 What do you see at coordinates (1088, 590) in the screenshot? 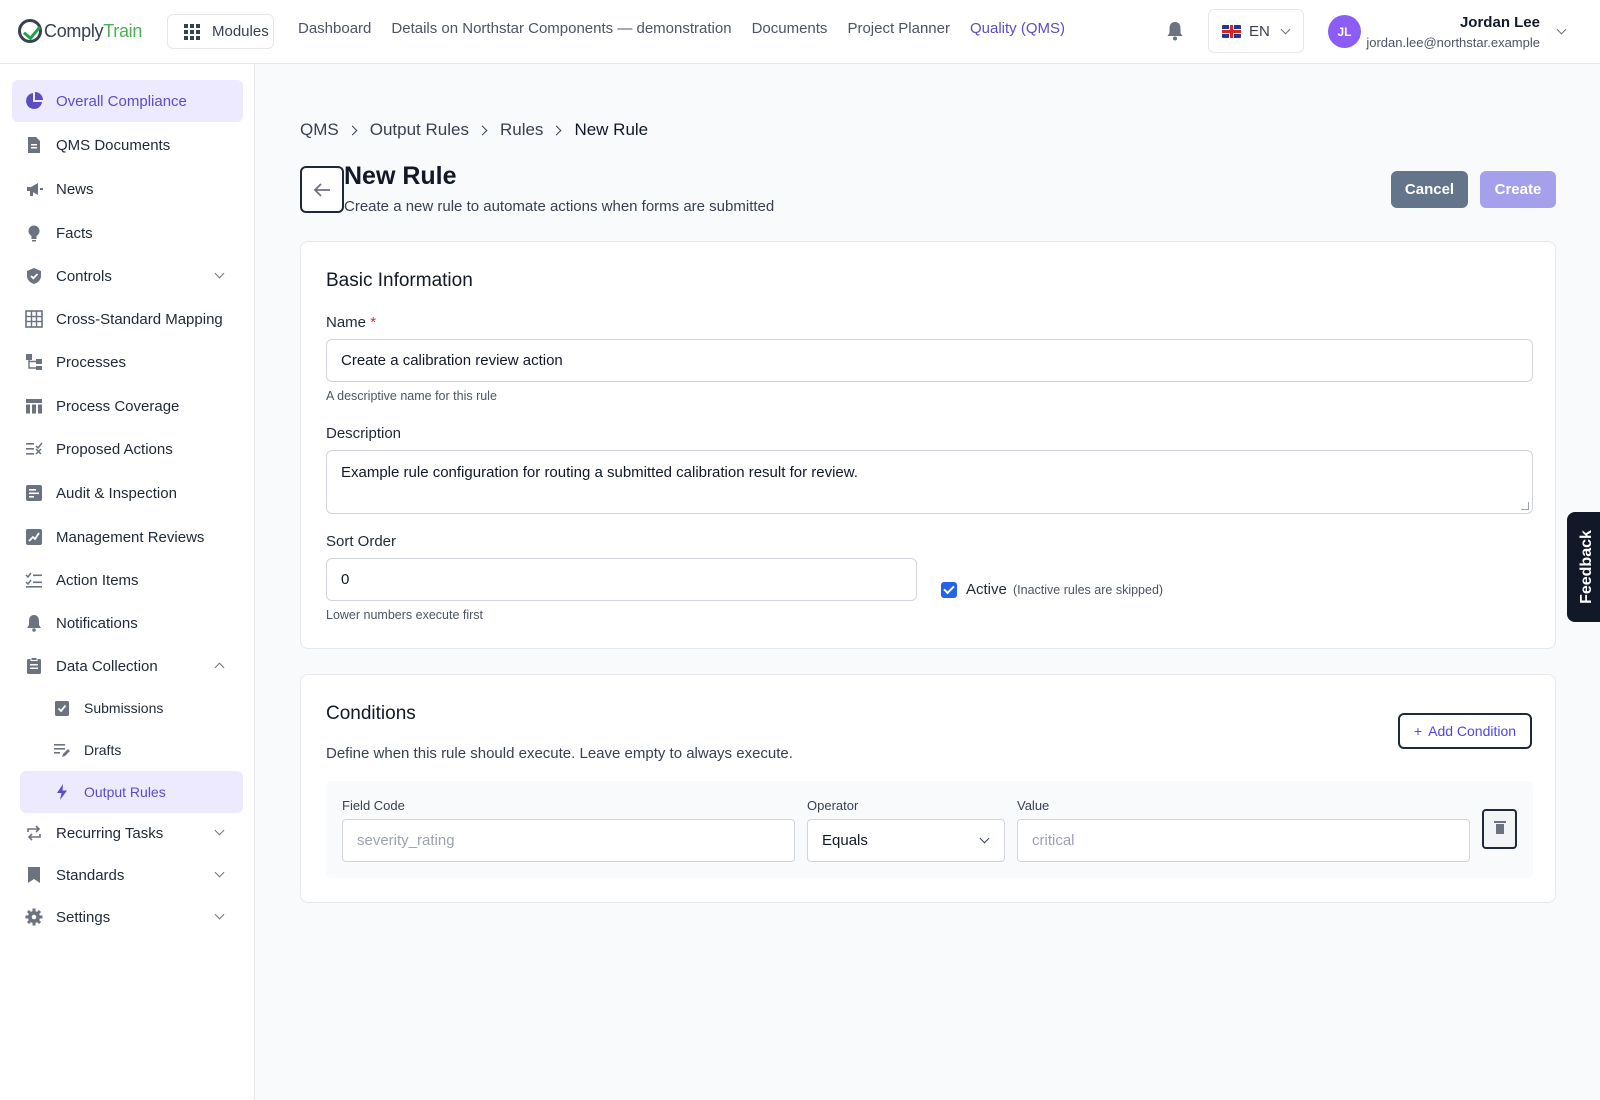
I see `active-note: (Inactive rules are skipped)` at bounding box center [1088, 590].